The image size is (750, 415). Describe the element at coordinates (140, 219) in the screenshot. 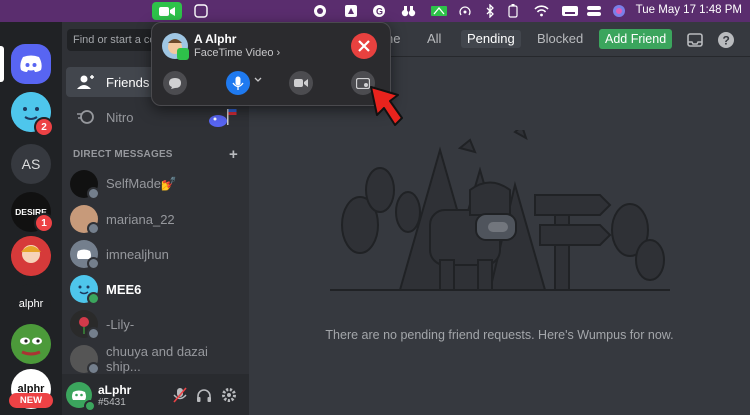

I see `dm-name: mariana_22` at that location.